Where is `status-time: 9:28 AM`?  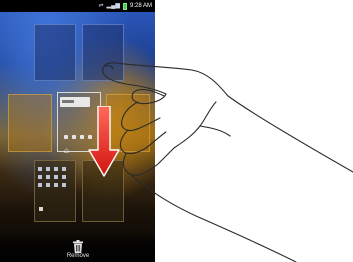
status-time: 9:28 AM is located at coordinates (140, 6).